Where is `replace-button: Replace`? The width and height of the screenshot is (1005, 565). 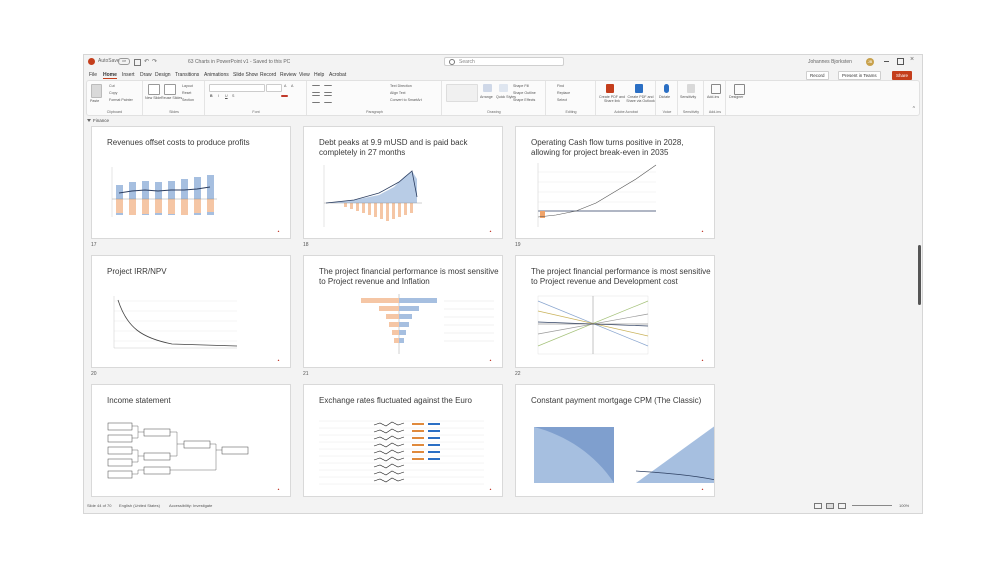 replace-button: Replace is located at coordinates (563, 93).